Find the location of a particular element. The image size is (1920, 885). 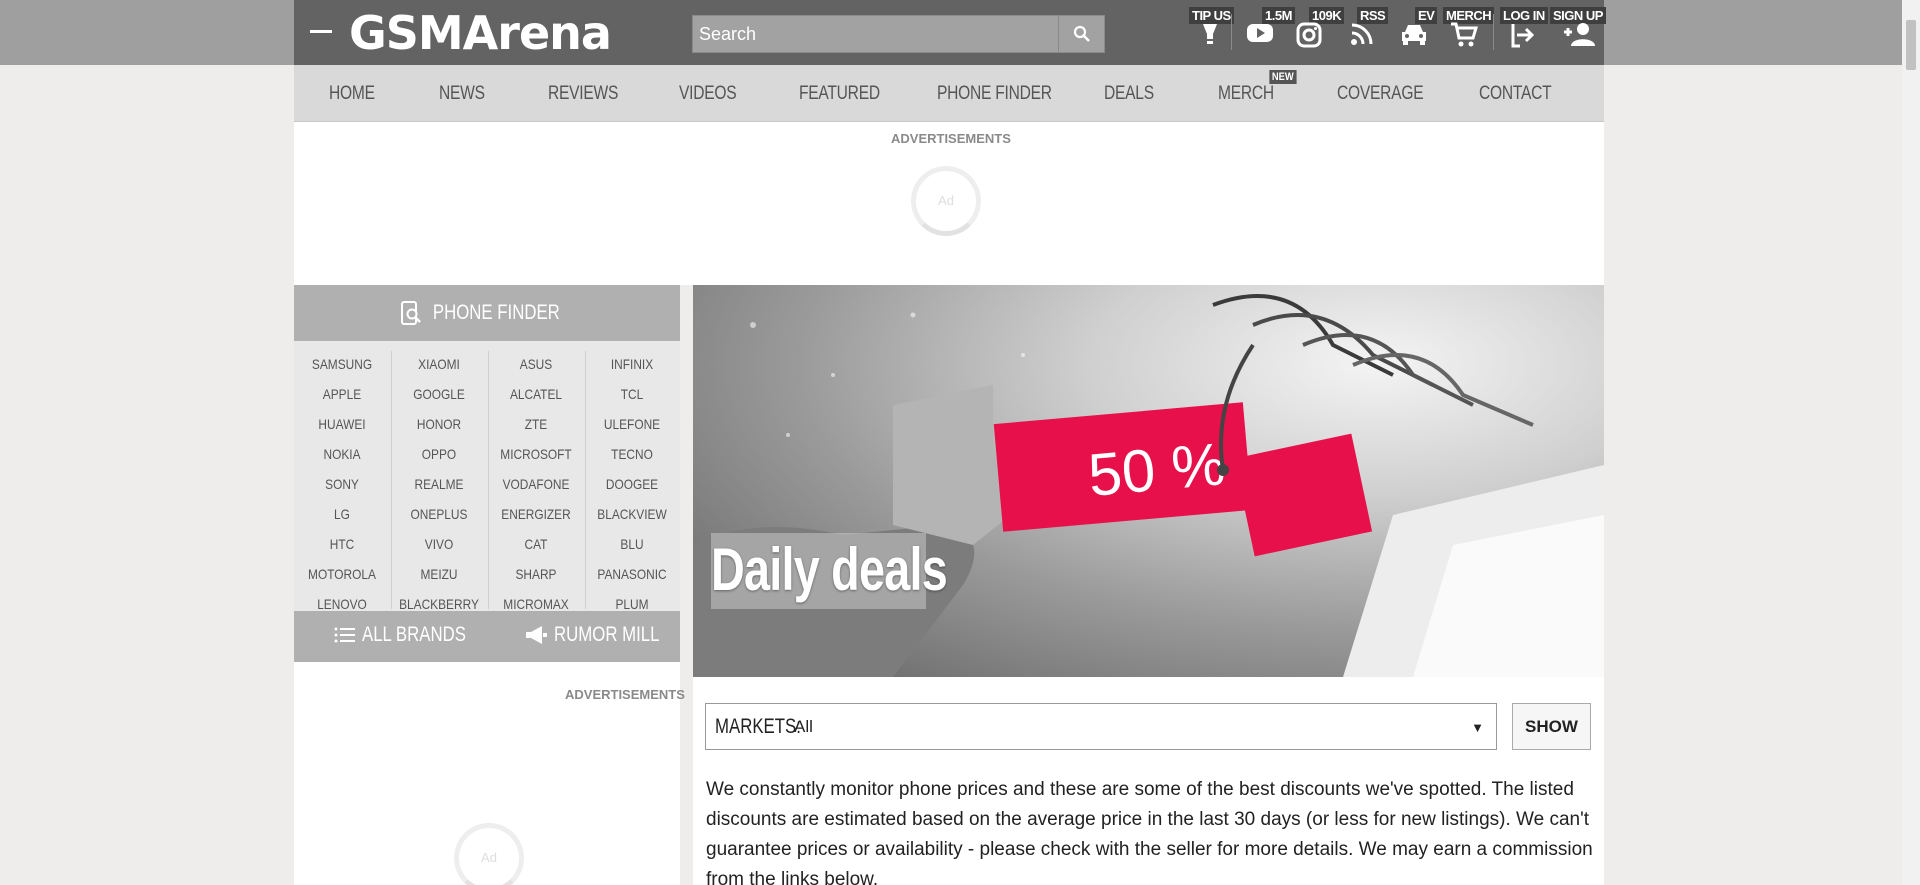

search-input is located at coordinates (876, 34).